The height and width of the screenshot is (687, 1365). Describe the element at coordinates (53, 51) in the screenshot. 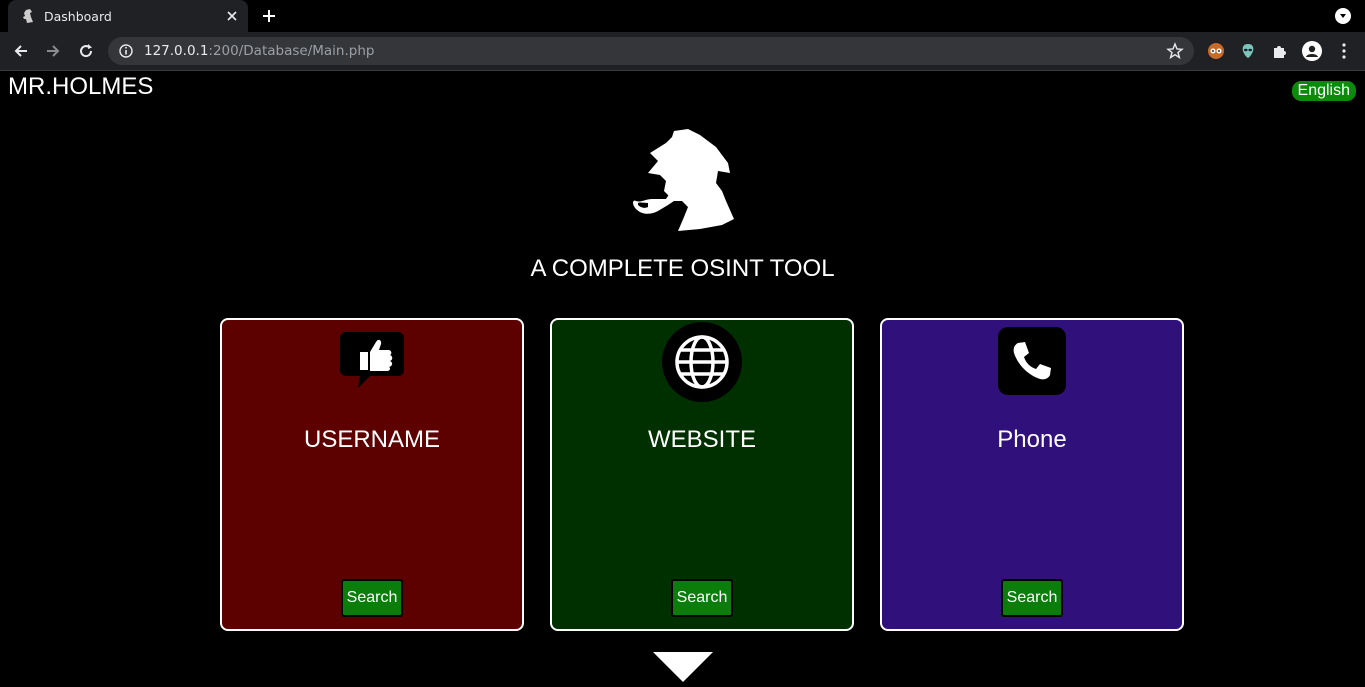

I see `forward-icon` at that location.